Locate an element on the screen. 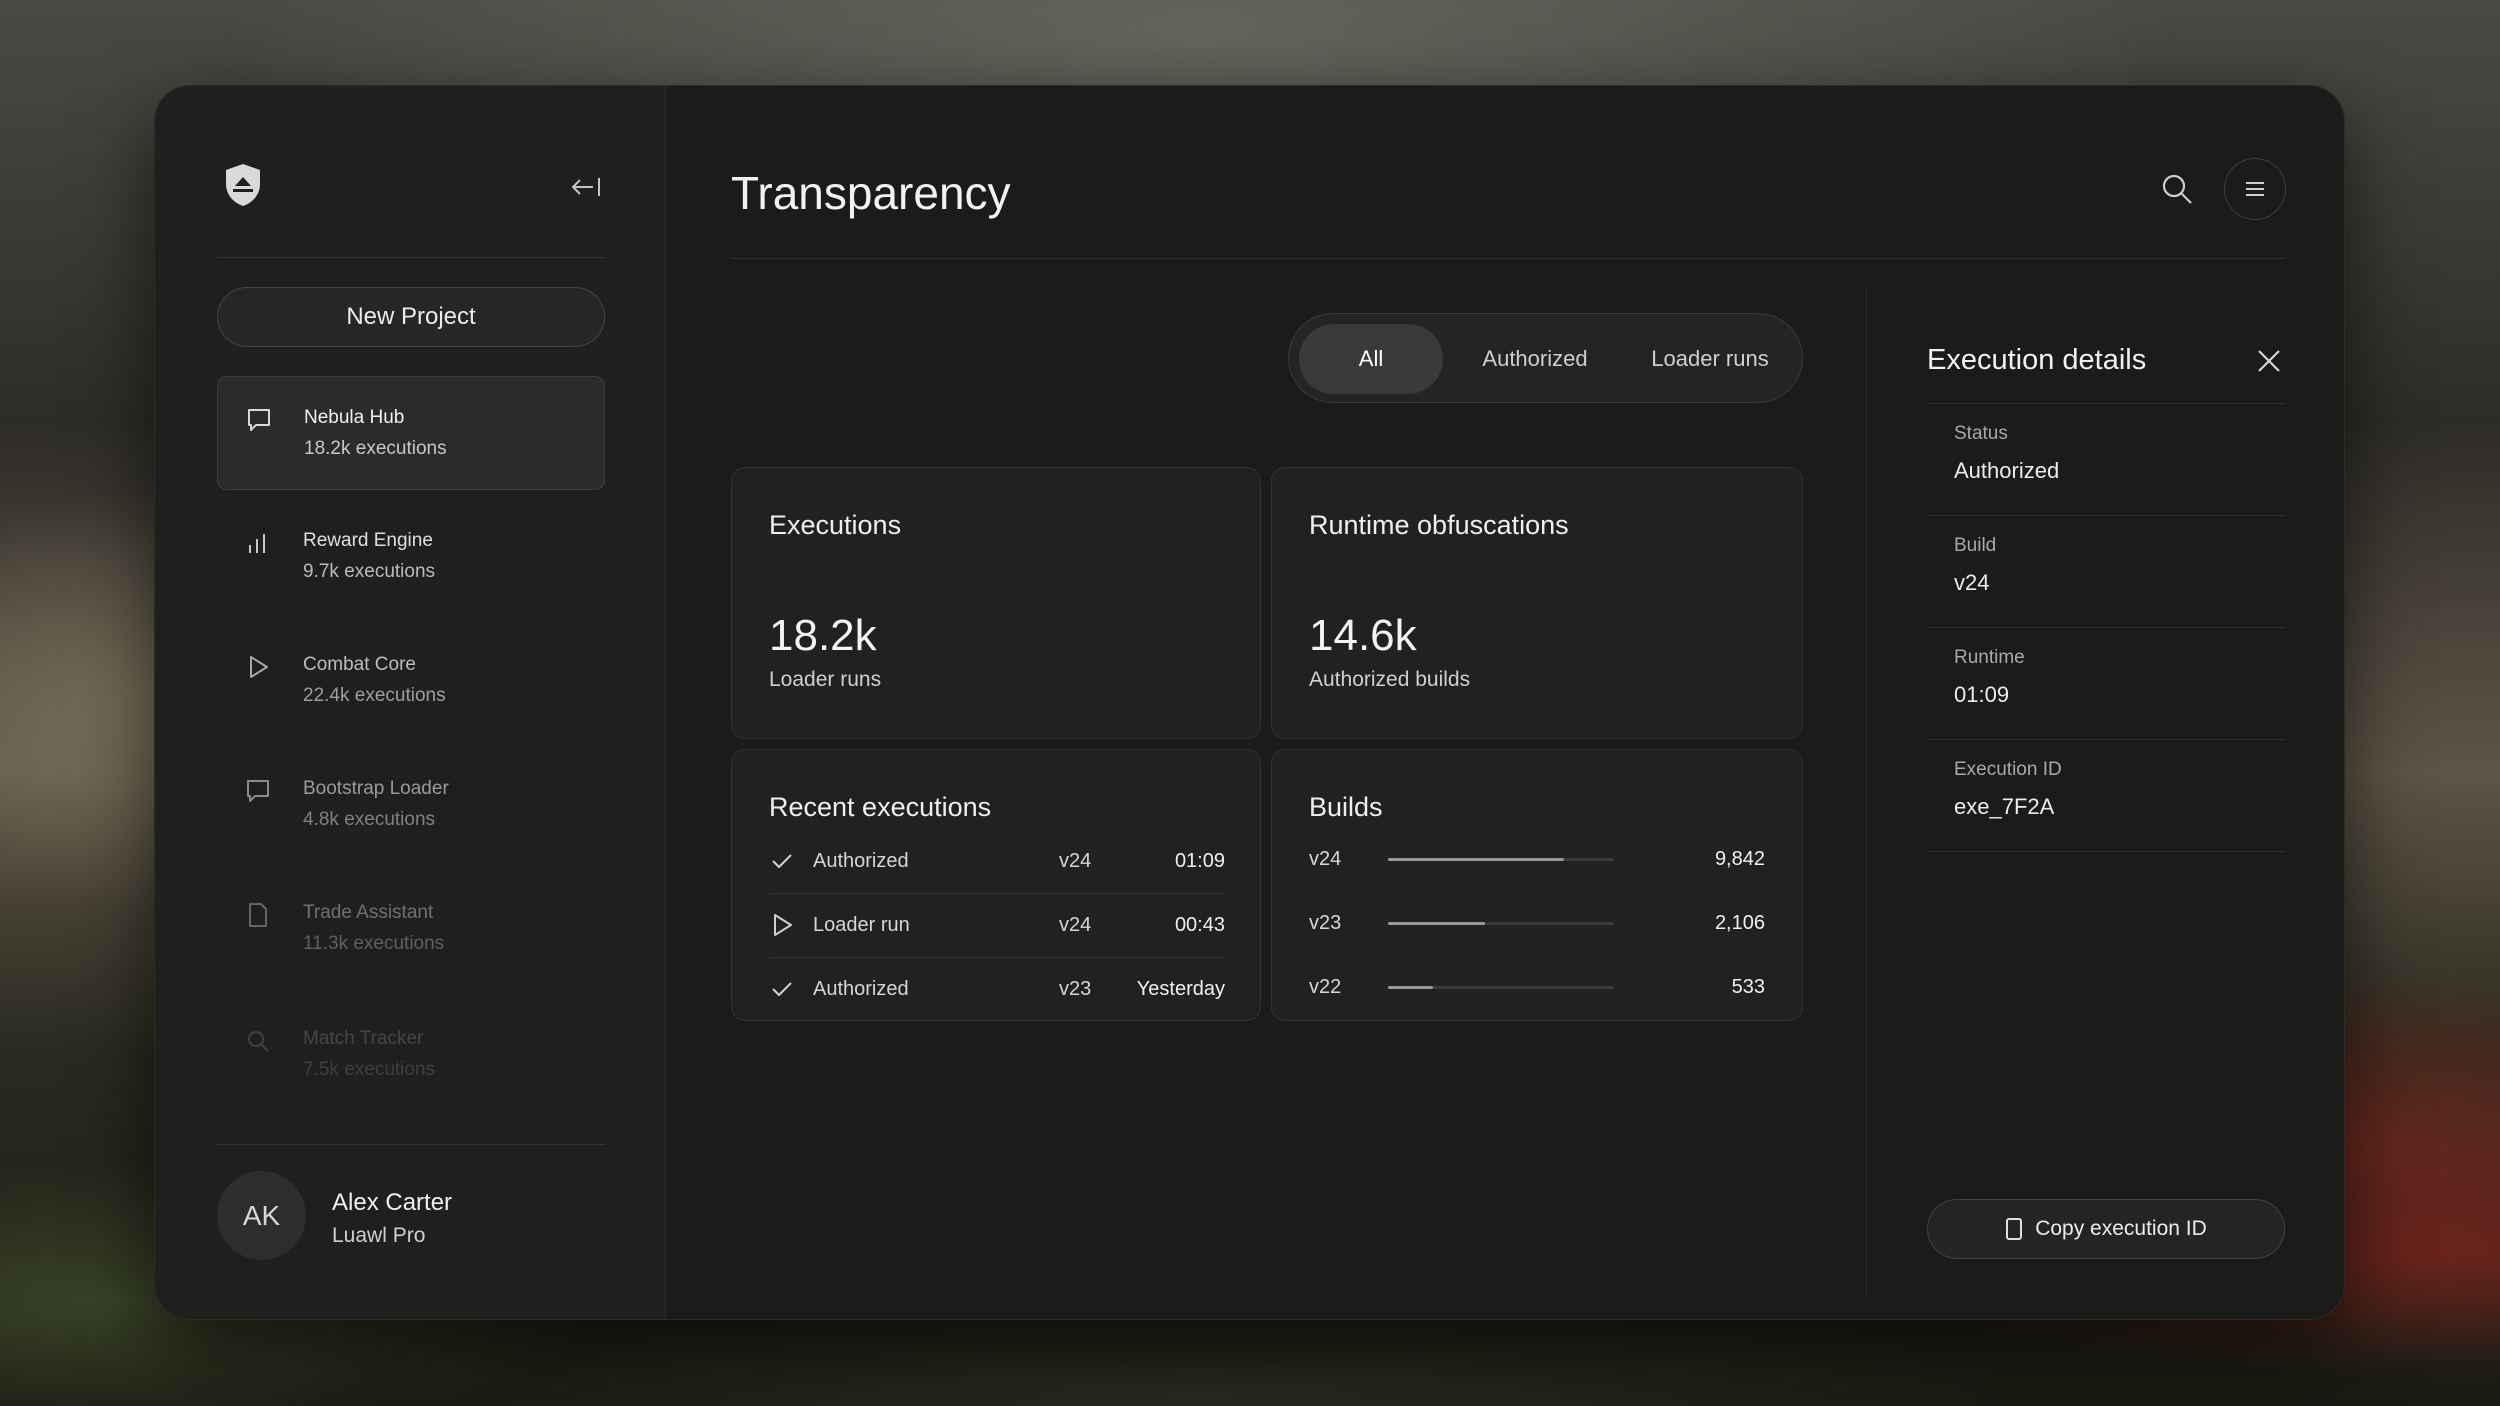 This screenshot has width=2500, height=1406. sidebar-item: Combat Core 22.4k executions is located at coordinates (411, 681).